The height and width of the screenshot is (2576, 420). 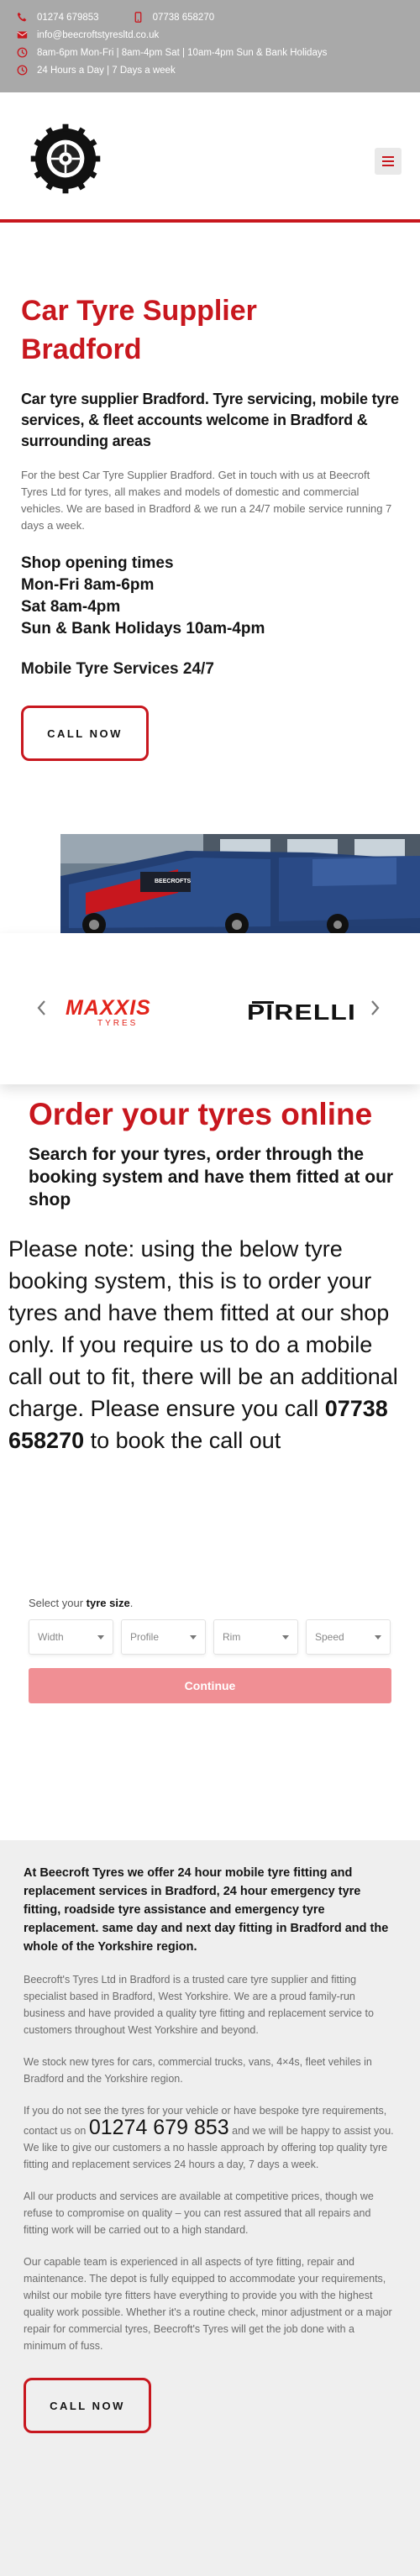 What do you see at coordinates (210, 1685) in the screenshot?
I see `continue-button: Continue` at bounding box center [210, 1685].